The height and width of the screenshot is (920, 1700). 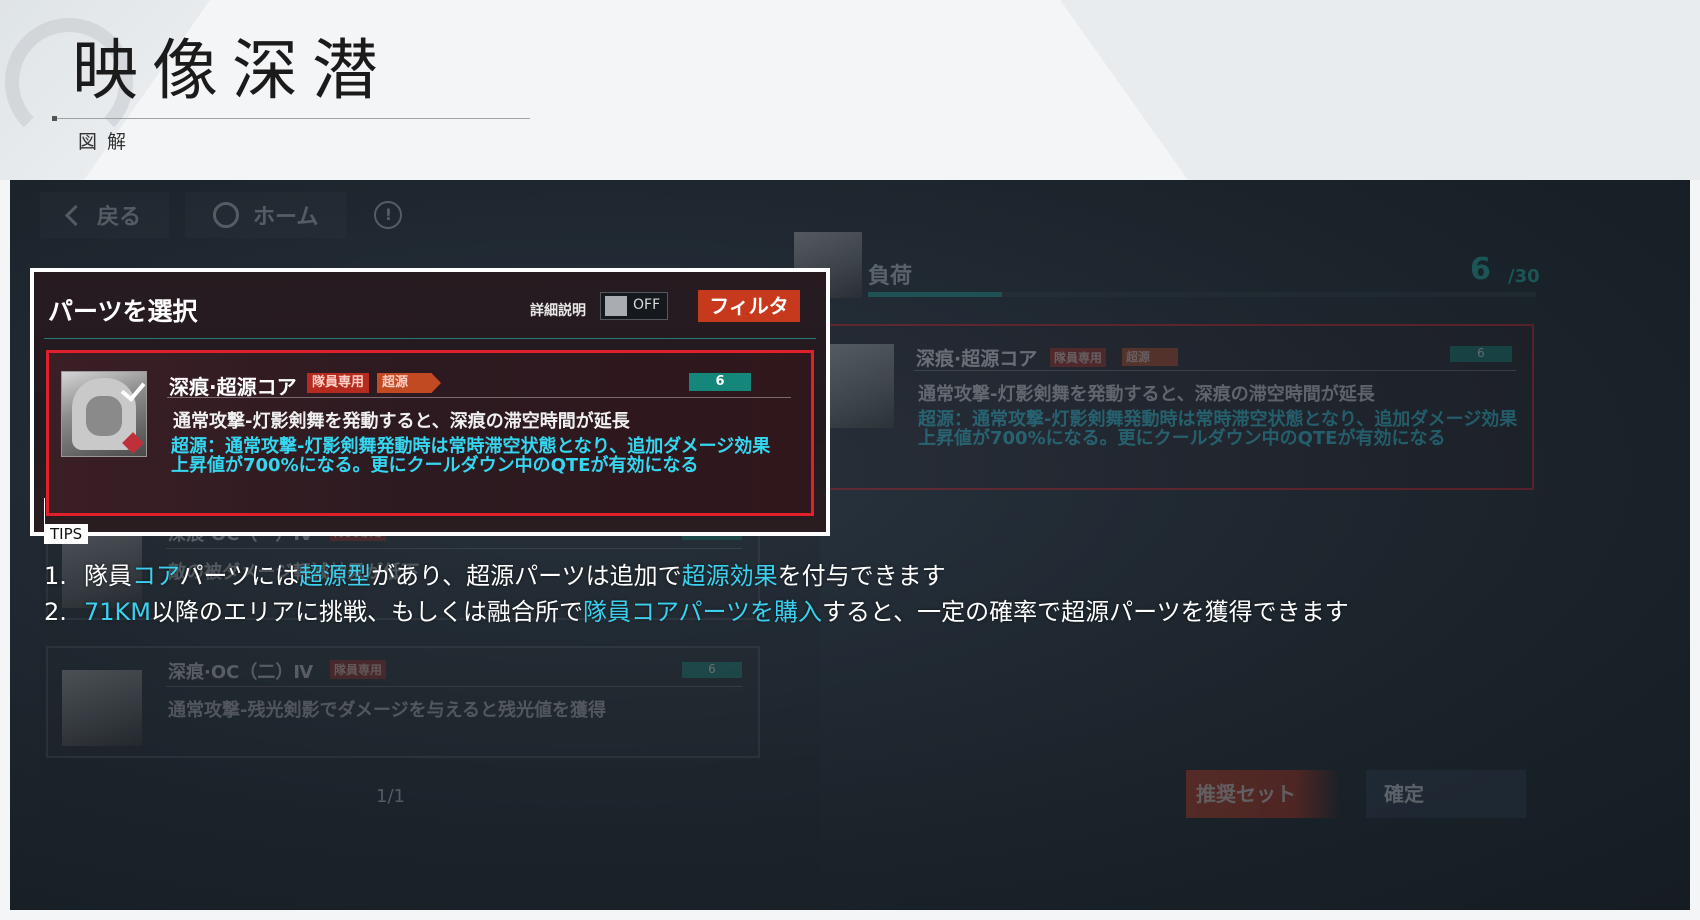 I want to click on load-label: 負荷, so click(x=890, y=276).